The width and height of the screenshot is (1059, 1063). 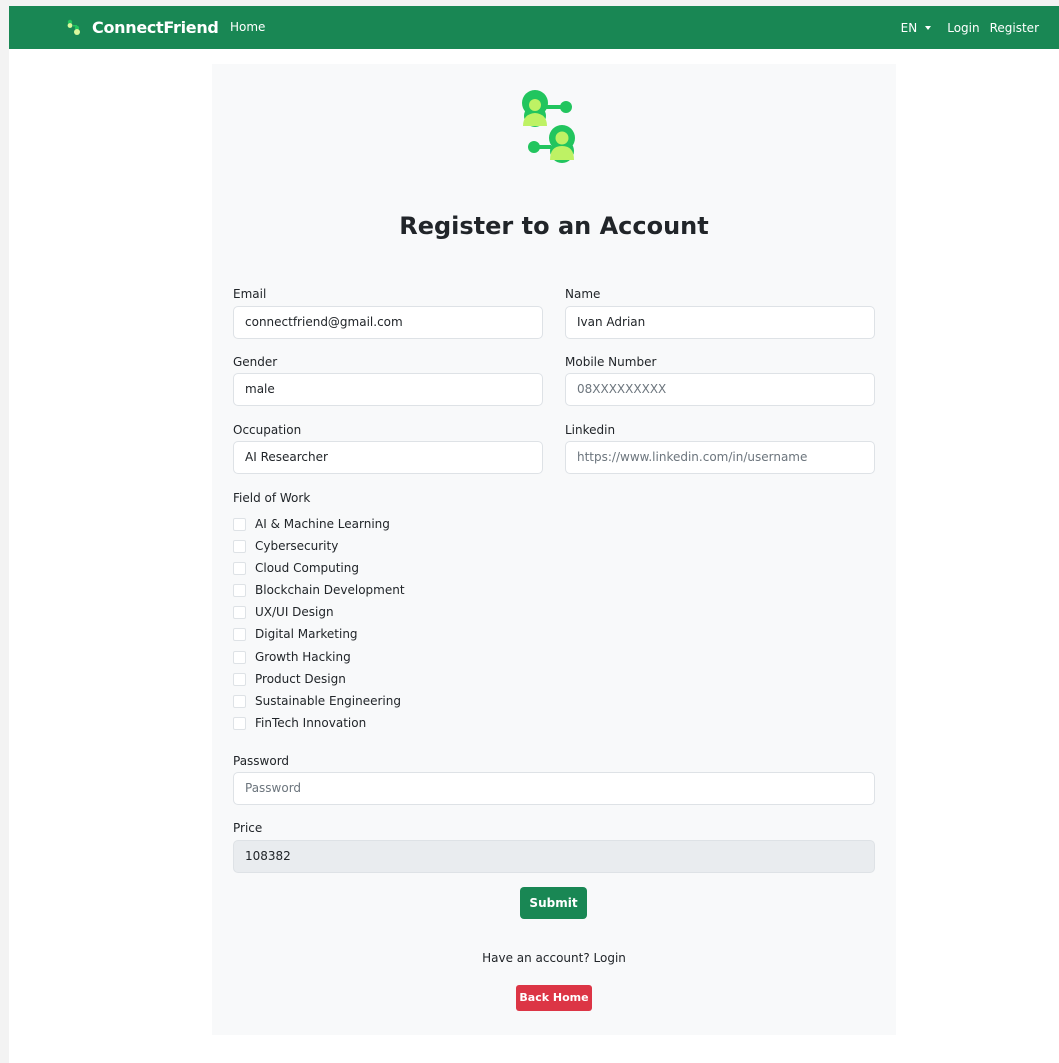 I want to click on field-of-work-label: Field of Work, so click(x=272, y=498).